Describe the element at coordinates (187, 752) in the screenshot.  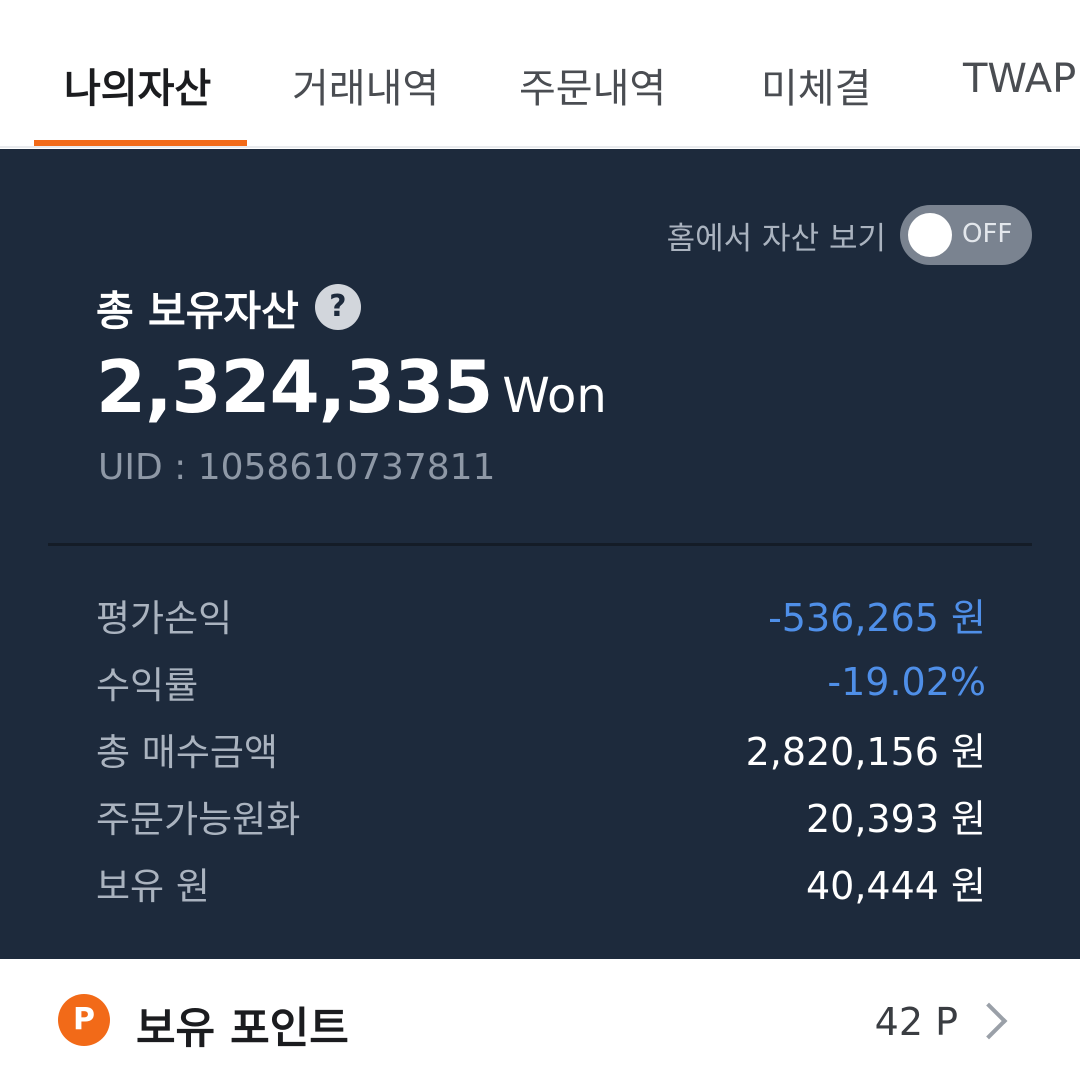
I see `stat-label: 총 매수금액` at that location.